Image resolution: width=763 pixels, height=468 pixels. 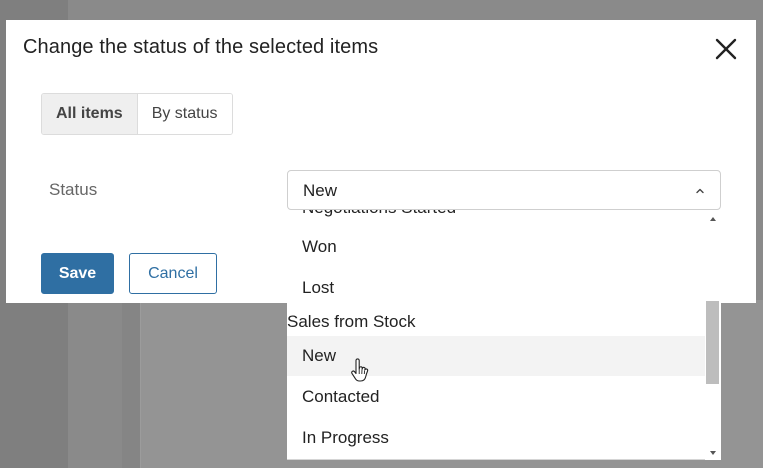 What do you see at coordinates (131, 384) in the screenshot?
I see `background-strip` at bounding box center [131, 384].